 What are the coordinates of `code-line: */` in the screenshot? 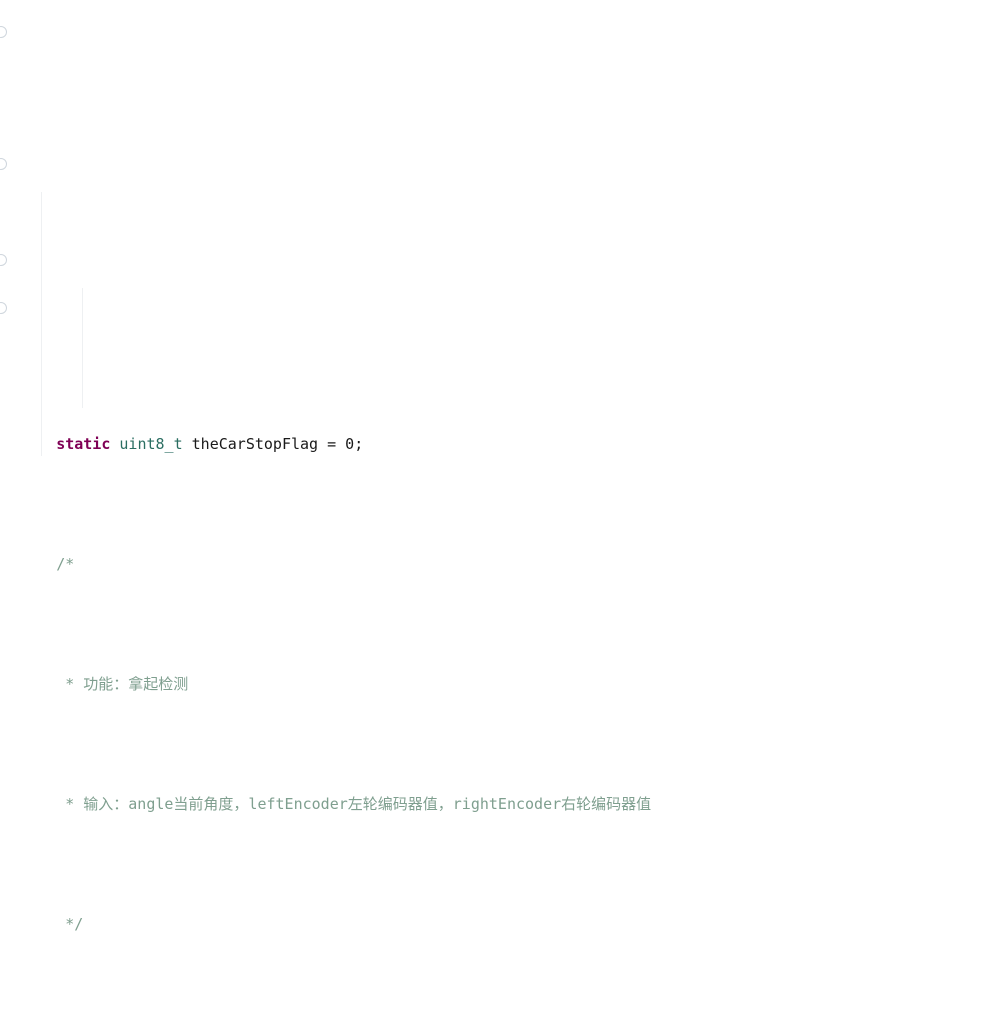 It's located at (494, 910).